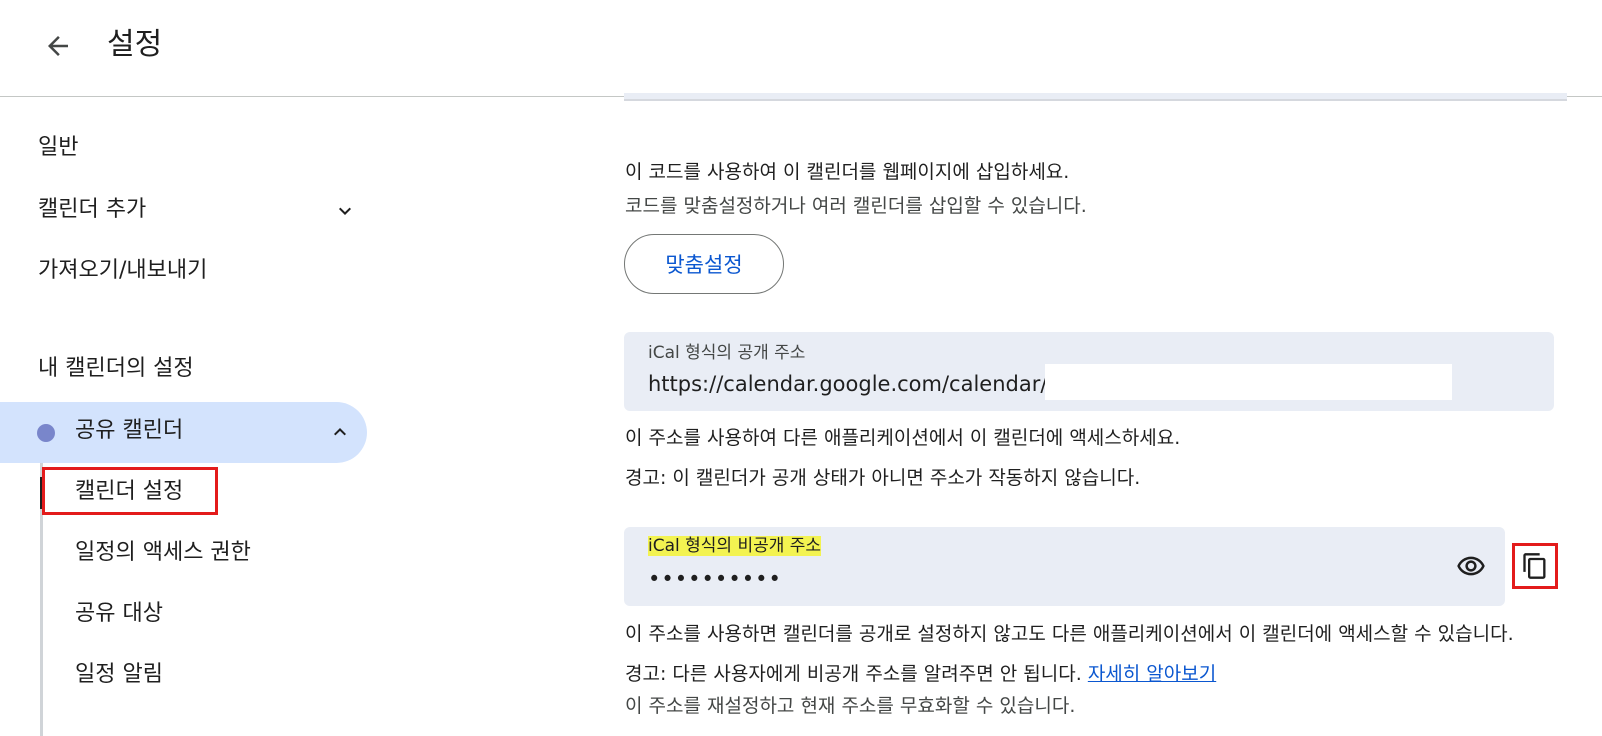  Describe the element at coordinates (58, 148) in the screenshot. I see `sidebar-item-general: 일반` at that location.